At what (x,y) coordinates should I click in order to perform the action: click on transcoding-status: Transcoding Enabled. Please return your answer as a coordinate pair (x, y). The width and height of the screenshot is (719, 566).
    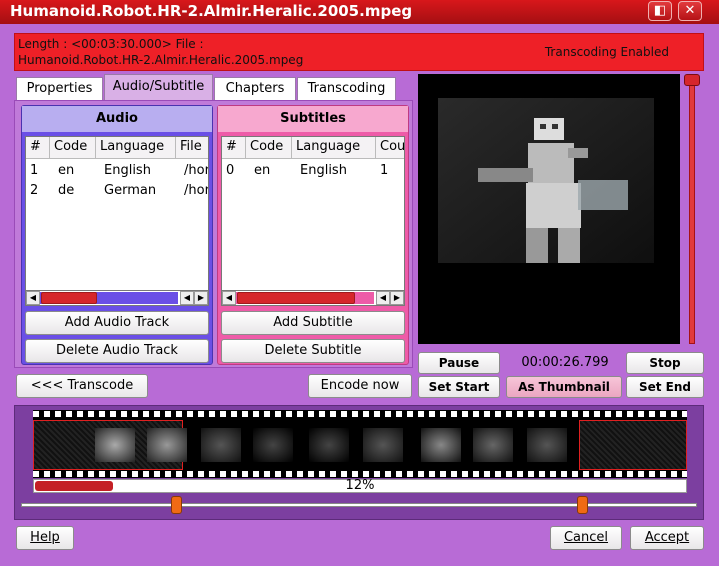
    Looking at the image, I should click on (606, 52).